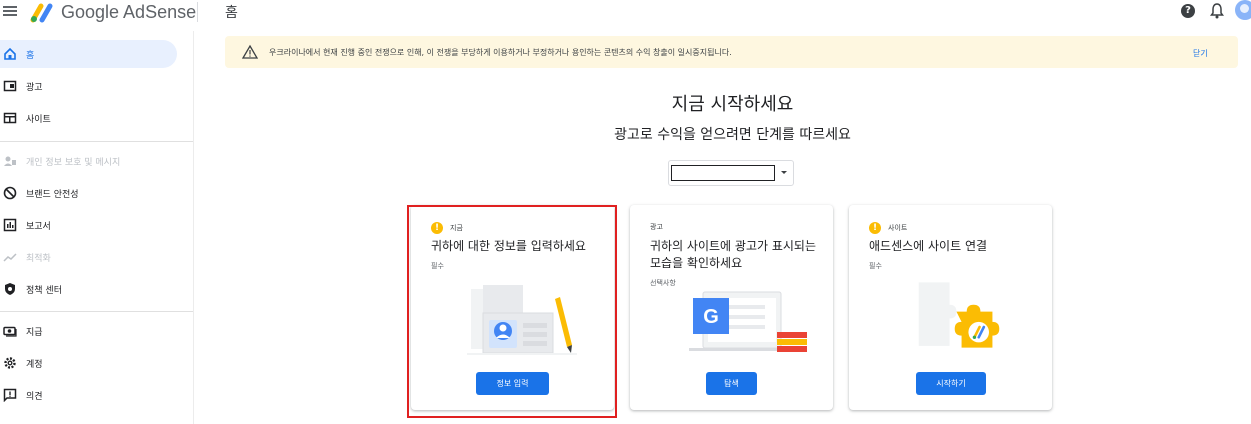  Describe the element at coordinates (10, 118) in the screenshot. I see `sites-icon` at that location.